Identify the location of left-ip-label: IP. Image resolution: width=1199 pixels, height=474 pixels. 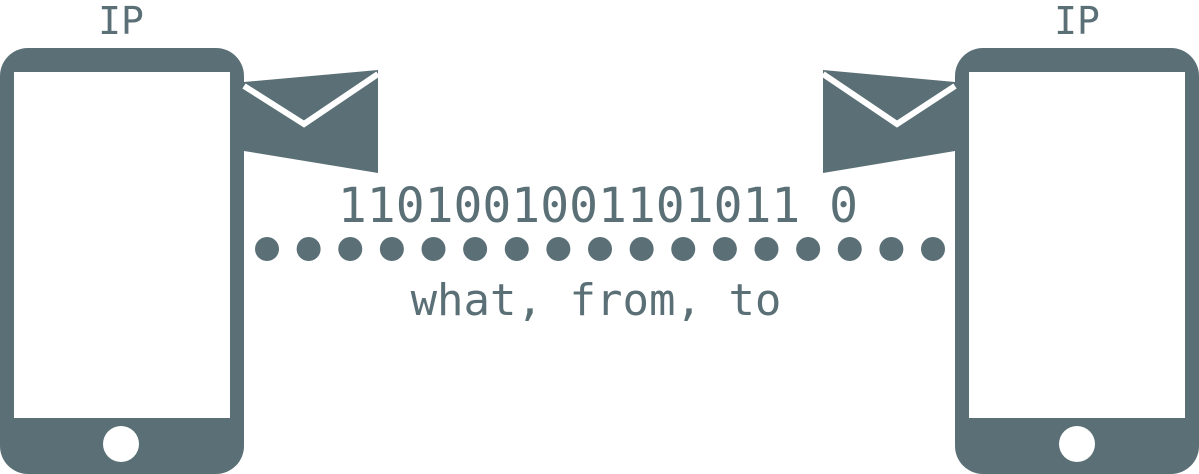
(121, 21).